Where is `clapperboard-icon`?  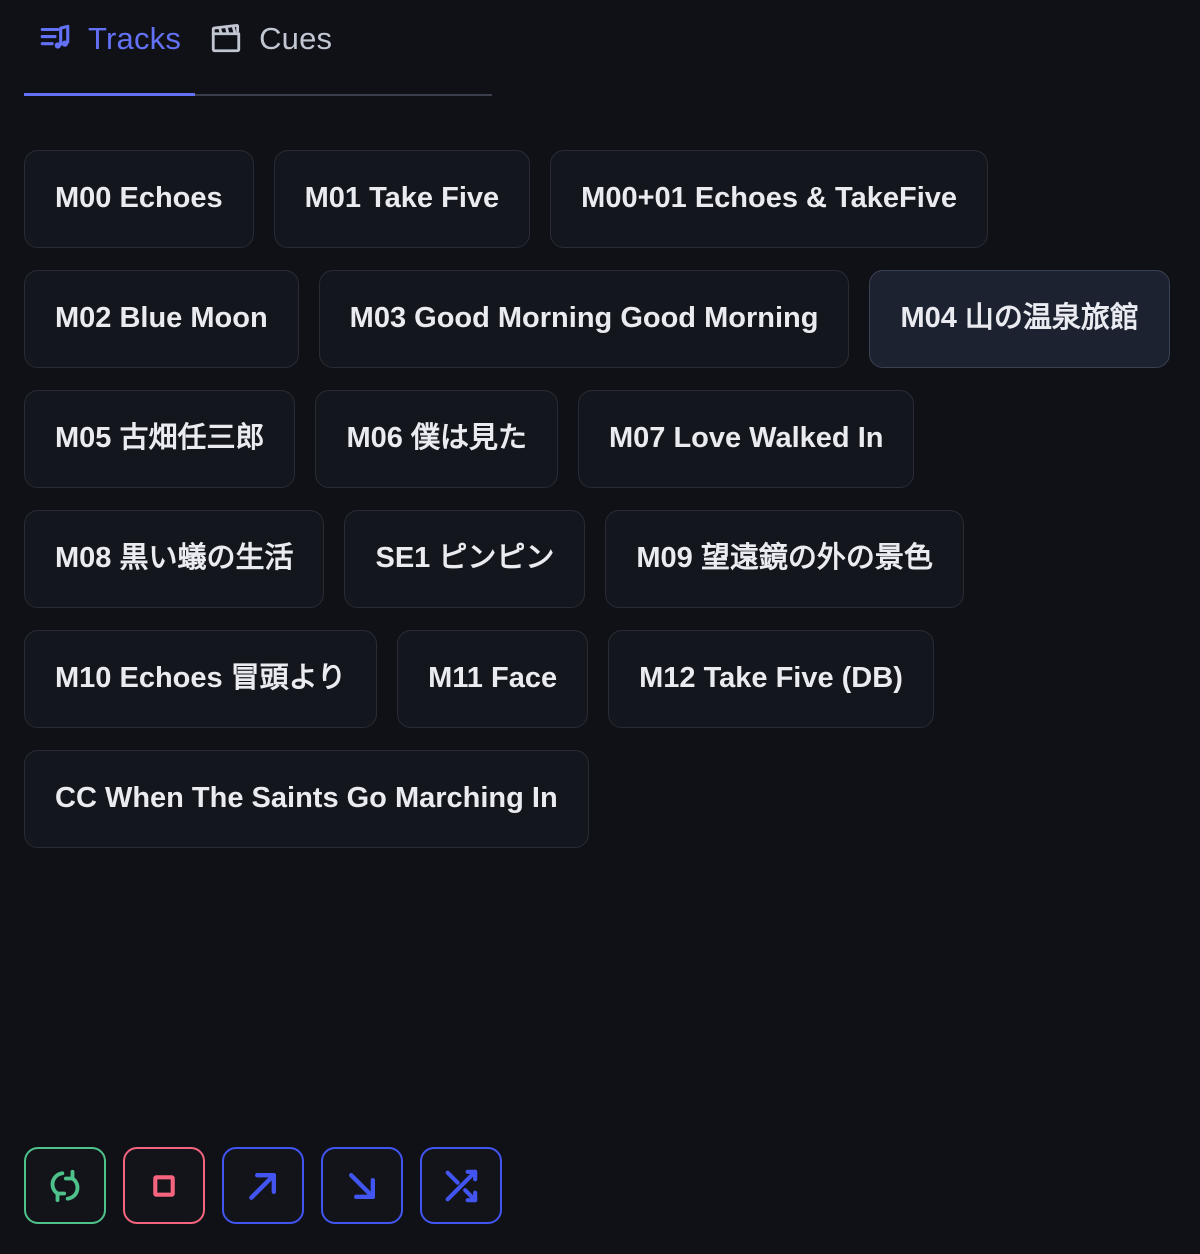 clapperboard-icon is located at coordinates (226, 38).